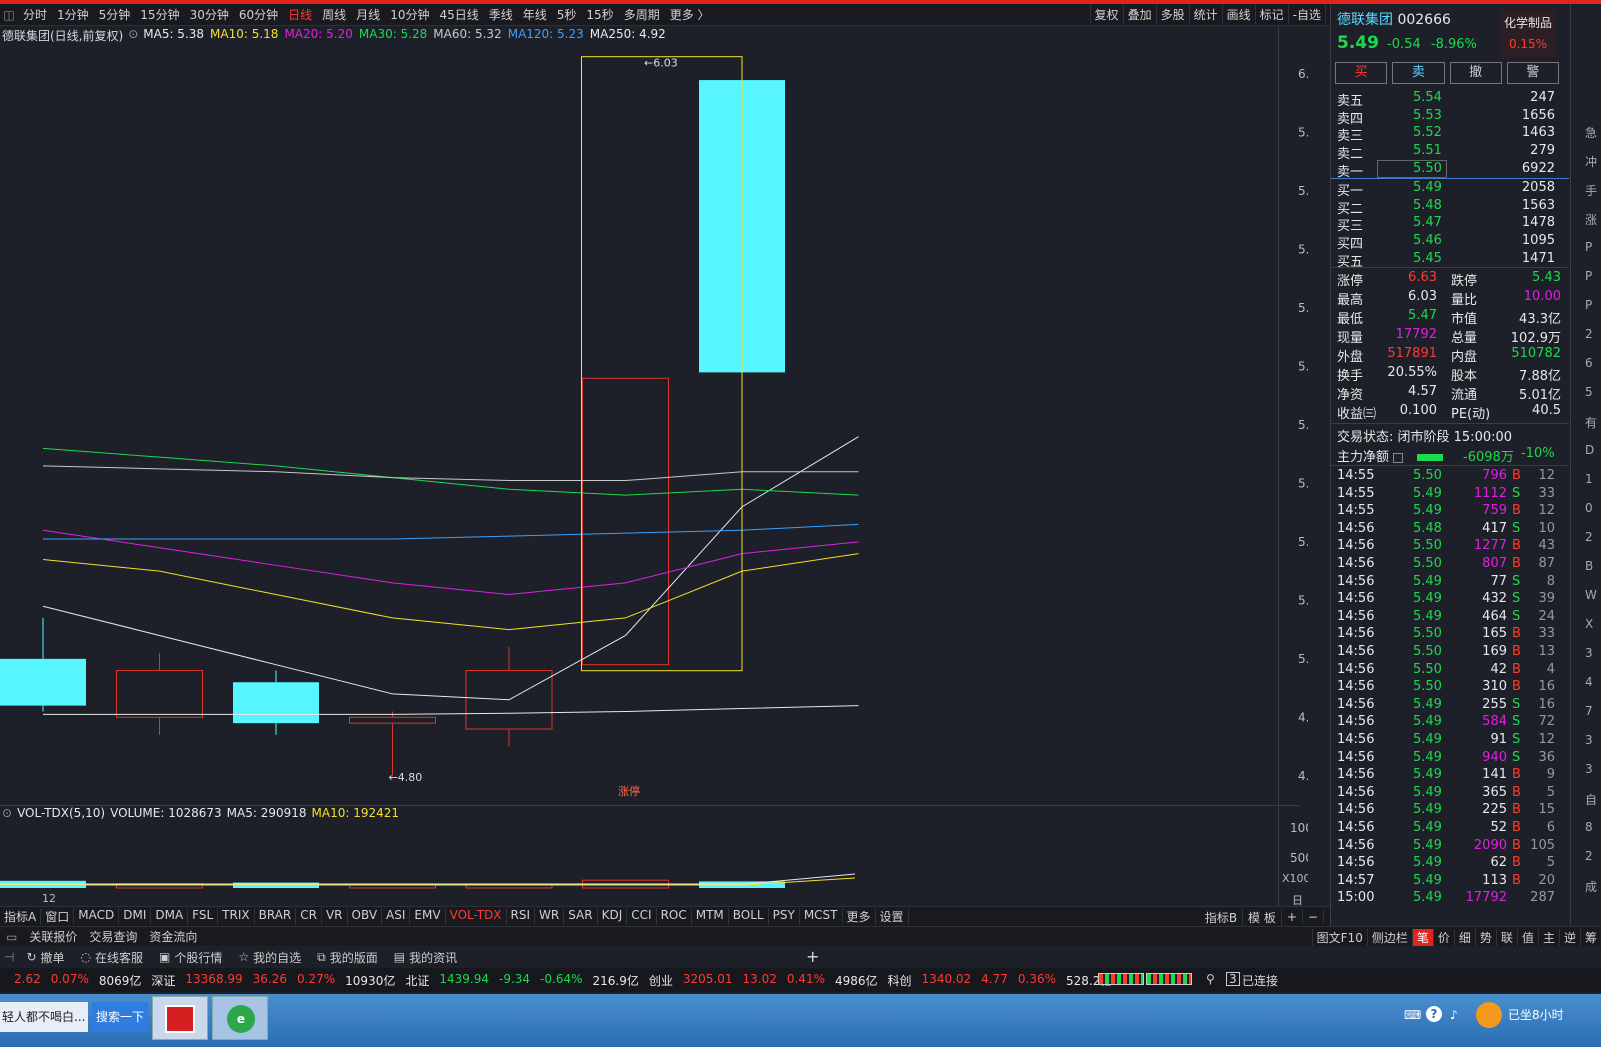 The width and height of the screenshot is (1601, 1047). What do you see at coordinates (458, 14) in the screenshot?
I see `period-tab: 45日线` at bounding box center [458, 14].